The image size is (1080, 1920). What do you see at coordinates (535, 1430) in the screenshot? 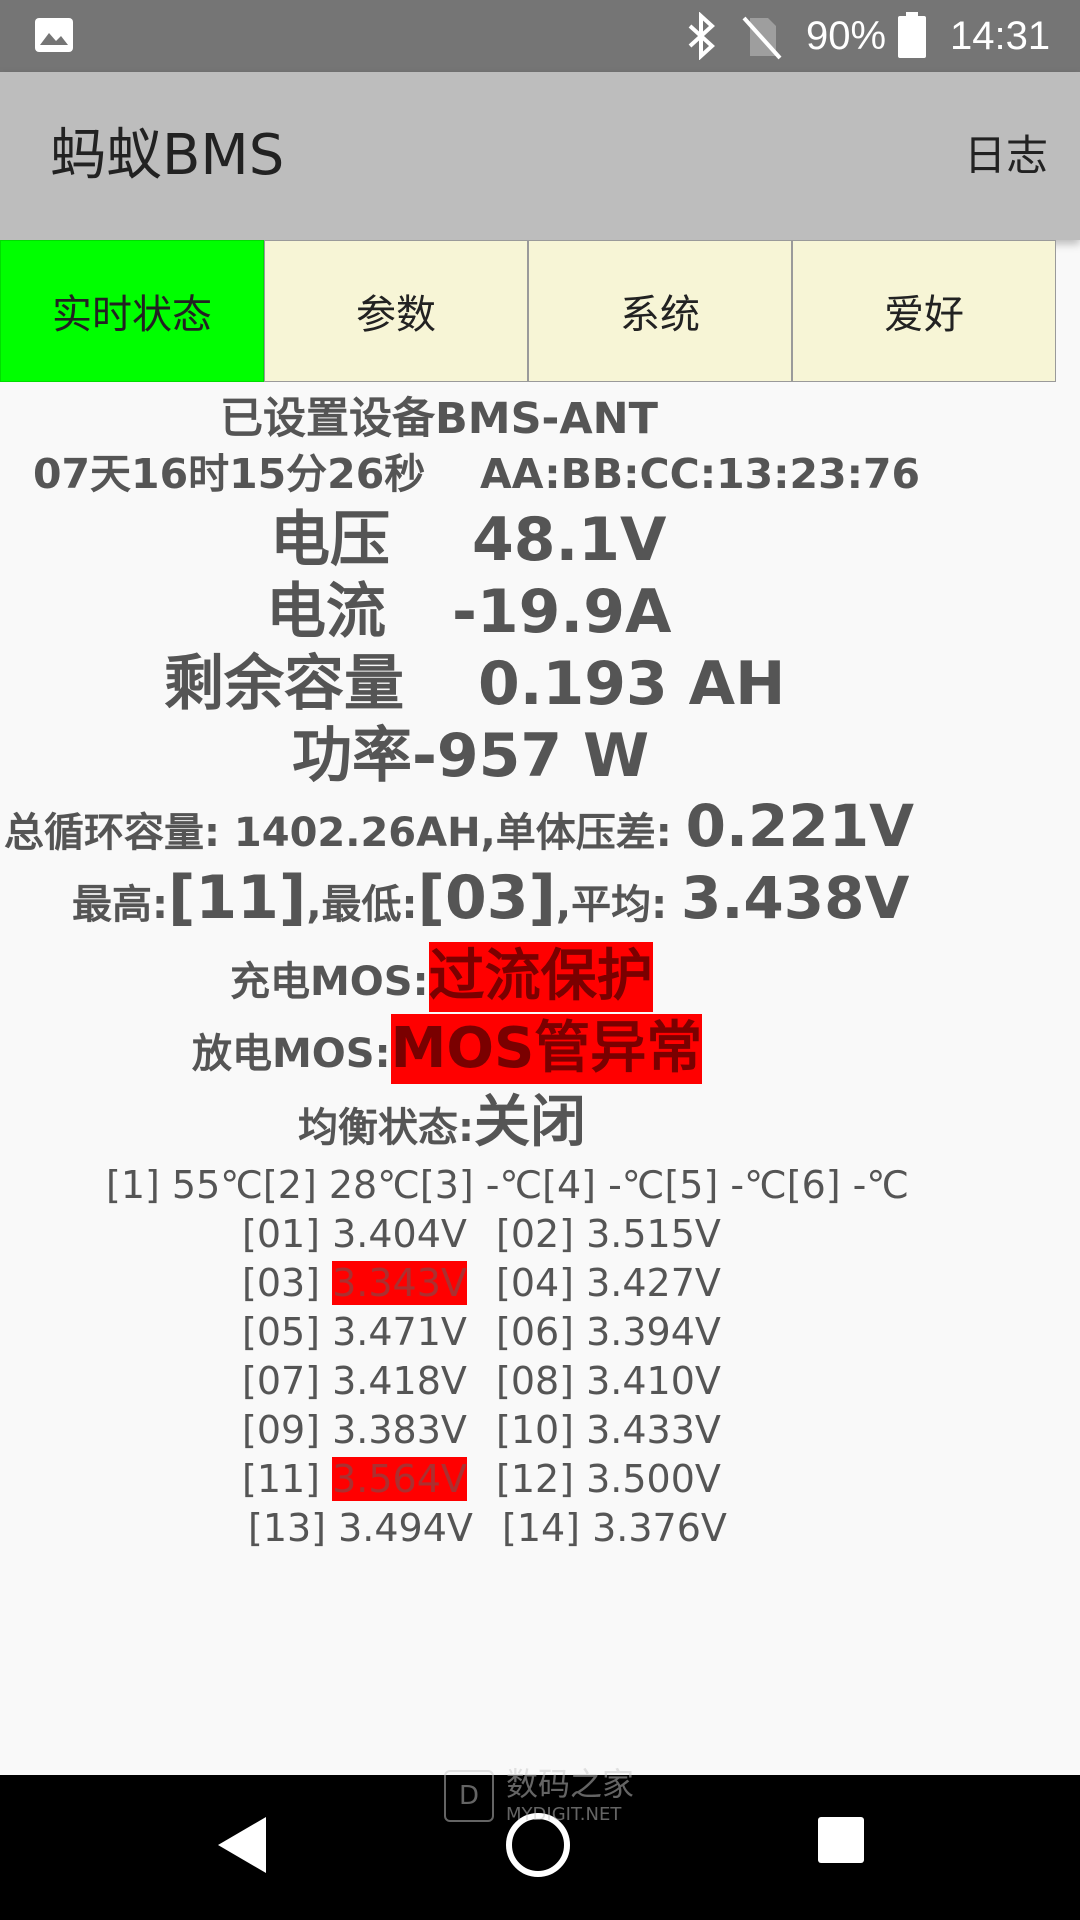
I see `cell-index: [10]` at bounding box center [535, 1430].